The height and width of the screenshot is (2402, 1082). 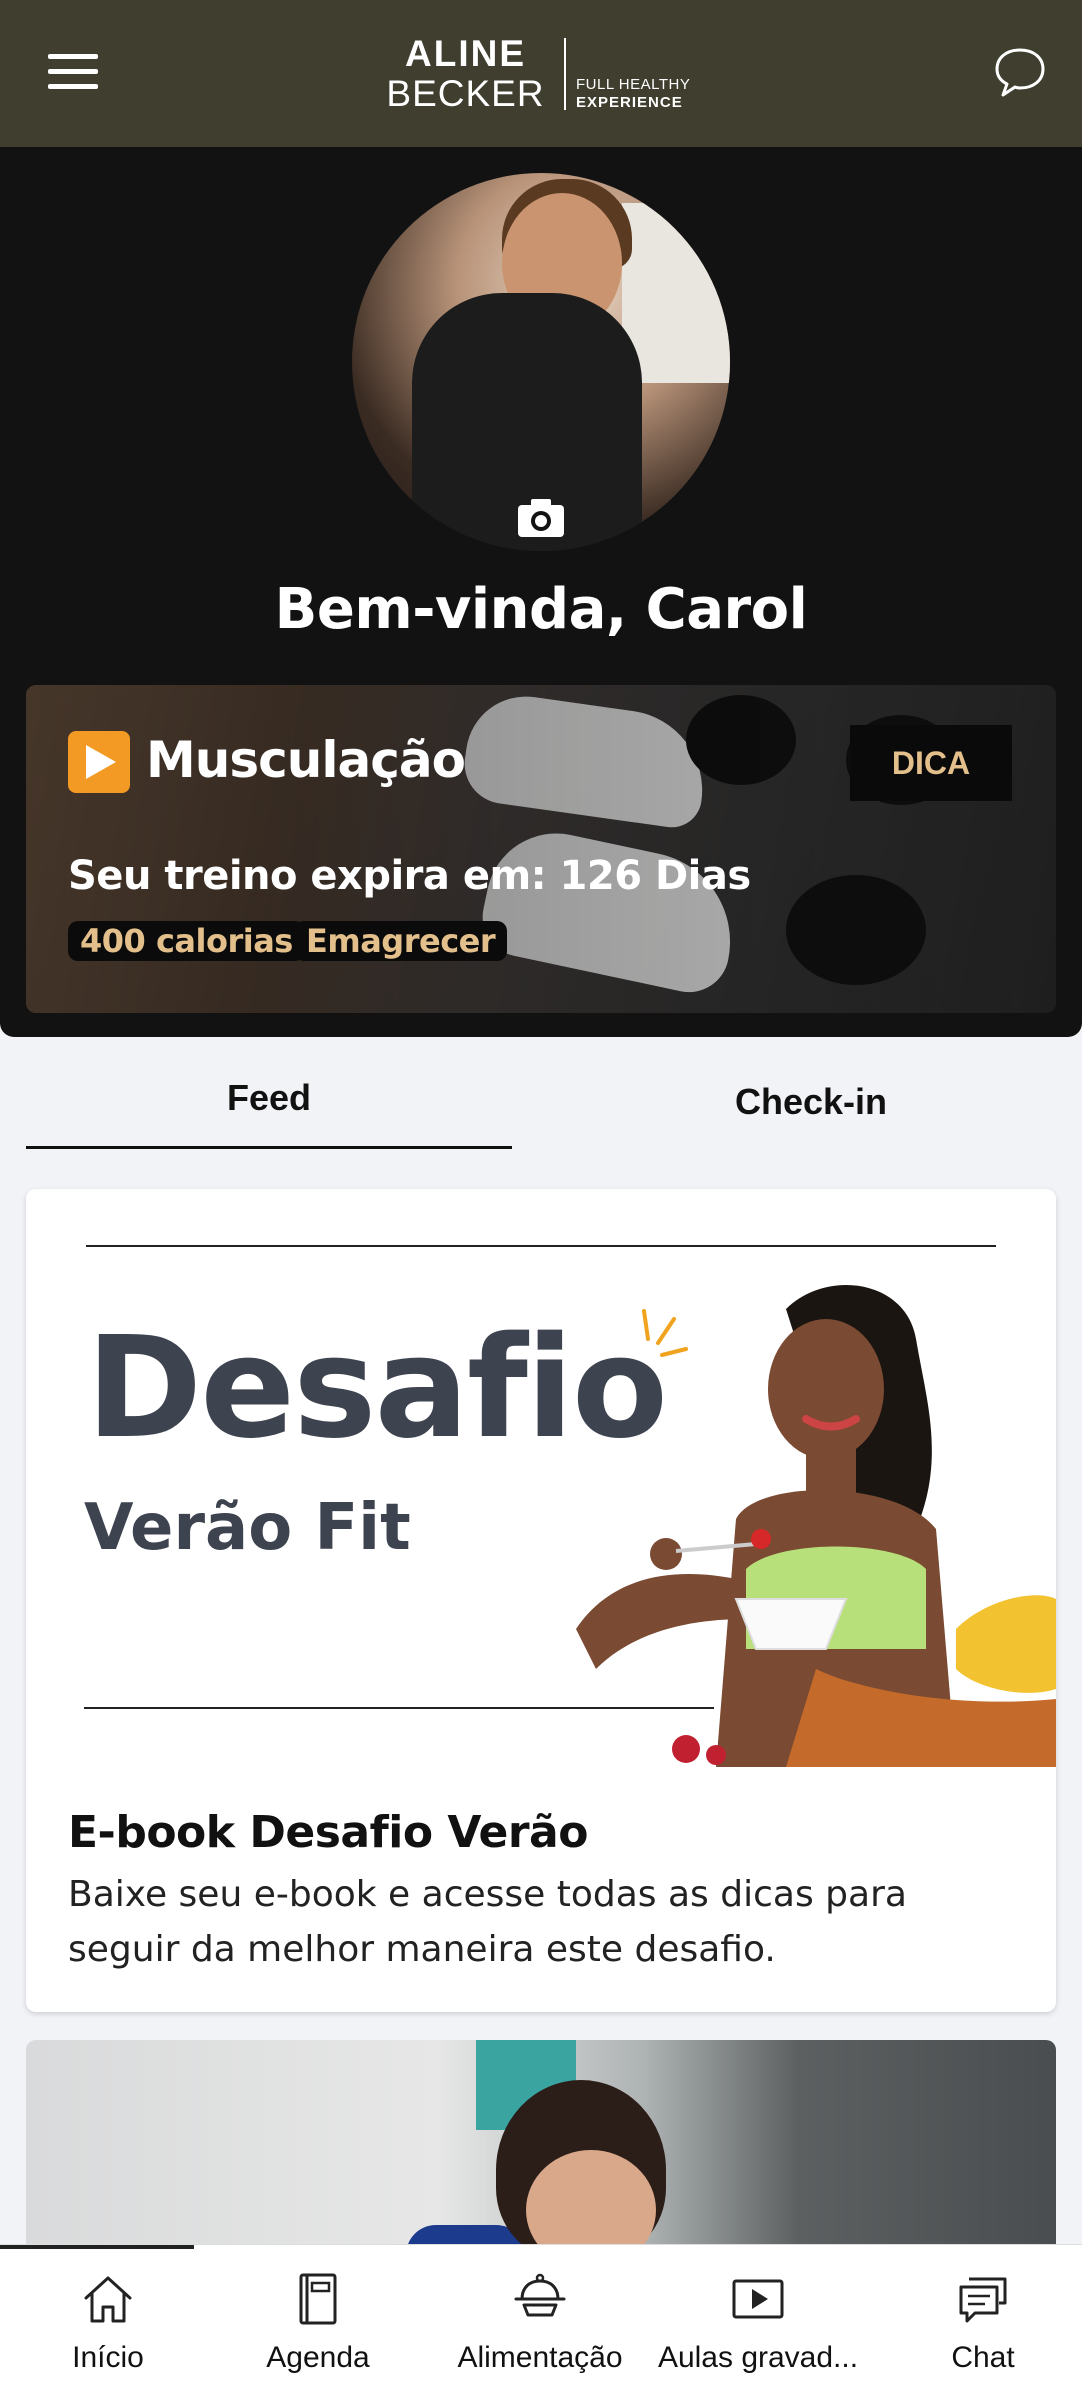 What do you see at coordinates (811, 1102) in the screenshot?
I see `tab-check-in: Check-in` at bounding box center [811, 1102].